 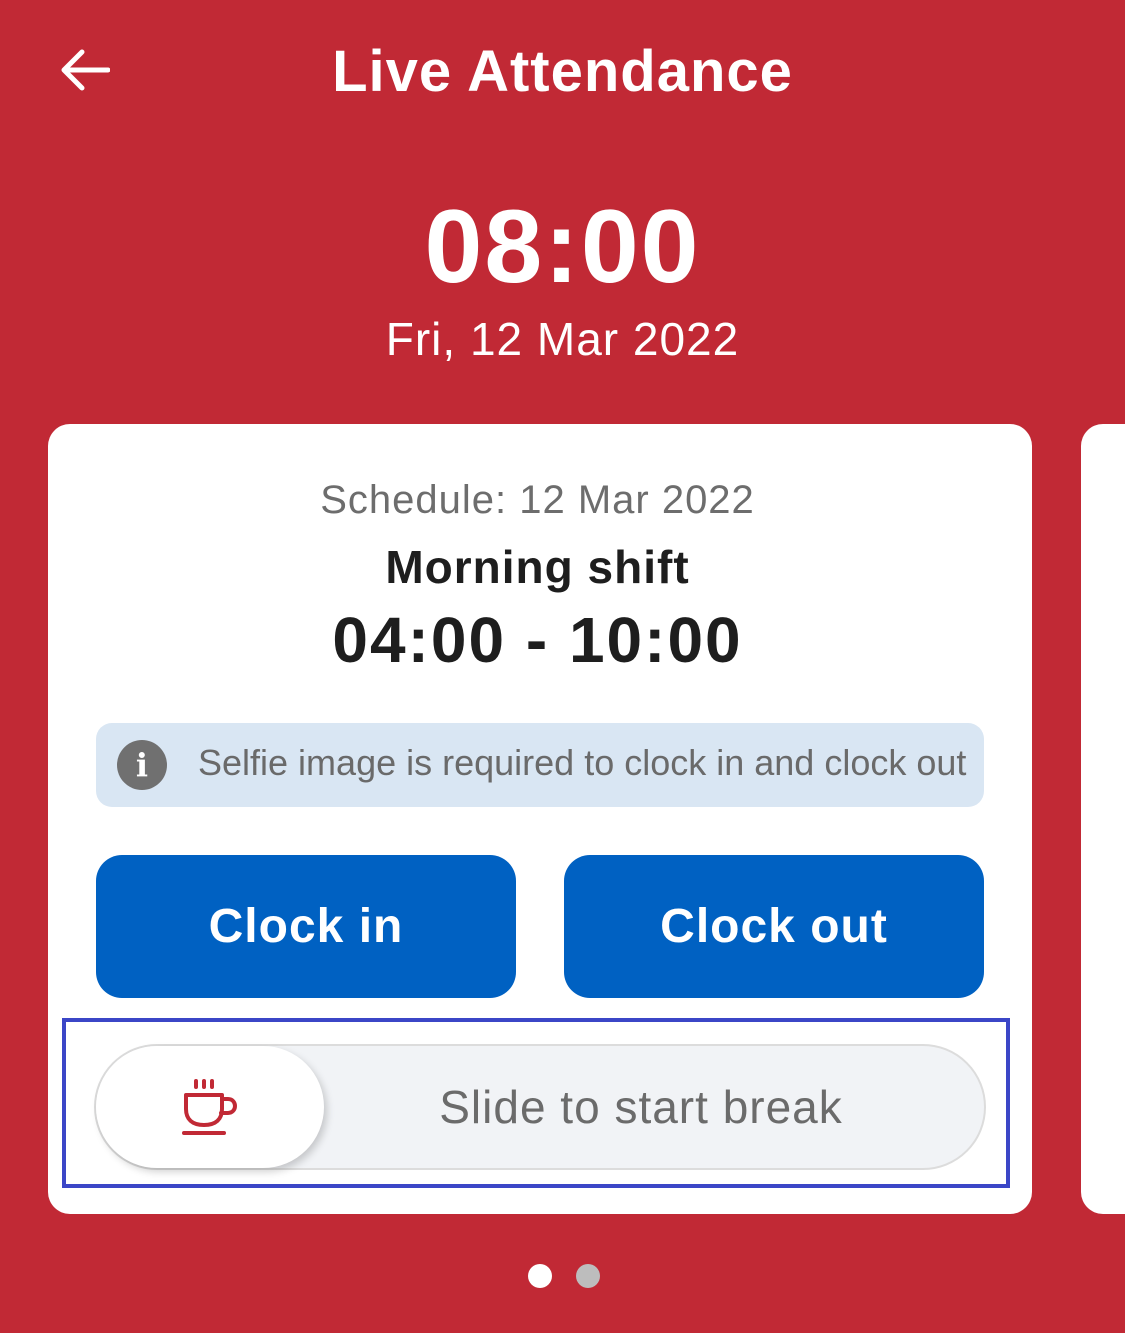 What do you see at coordinates (588, 1276) in the screenshot?
I see `page-indicator-dot` at bounding box center [588, 1276].